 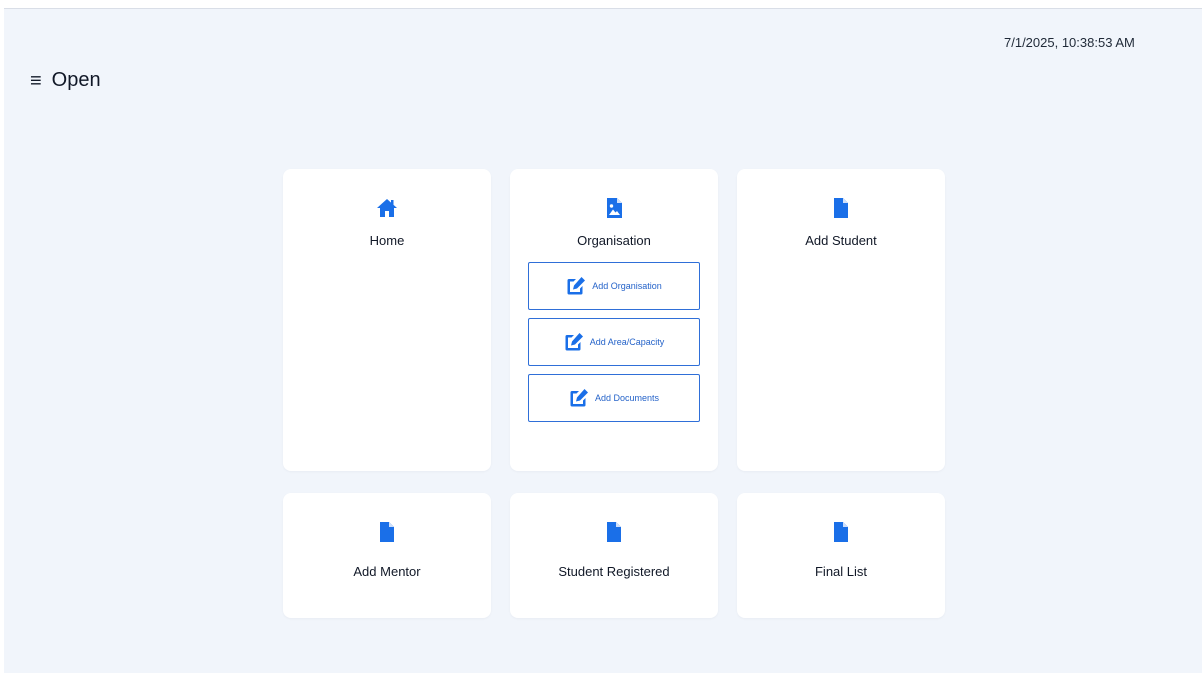 What do you see at coordinates (36, 80) in the screenshot?
I see `menu-icon: ≡` at bounding box center [36, 80].